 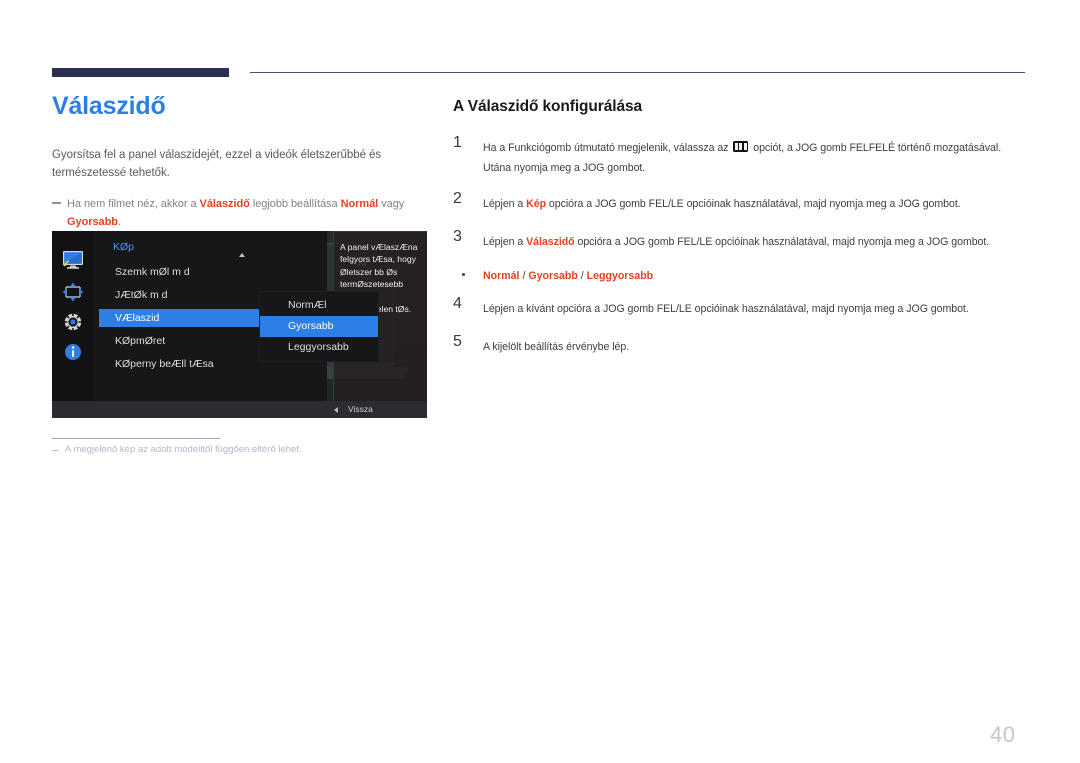 What do you see at coordinates (239, 409) in the screenshot?
I see `osd-footer-bar: Vissza` at bounding box center [239, 409].